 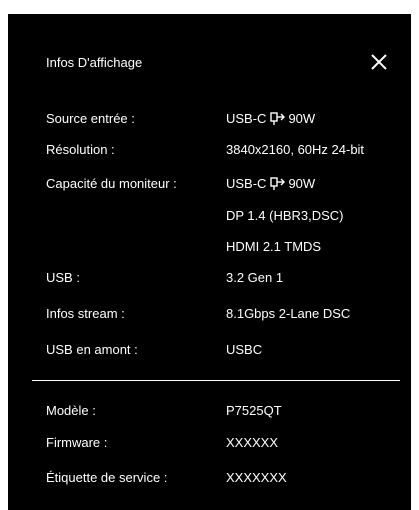 I want to click on info-row-stream: Infos stream : 8.1Gbps 2-Lane DSC, so click(x=226, y=316).